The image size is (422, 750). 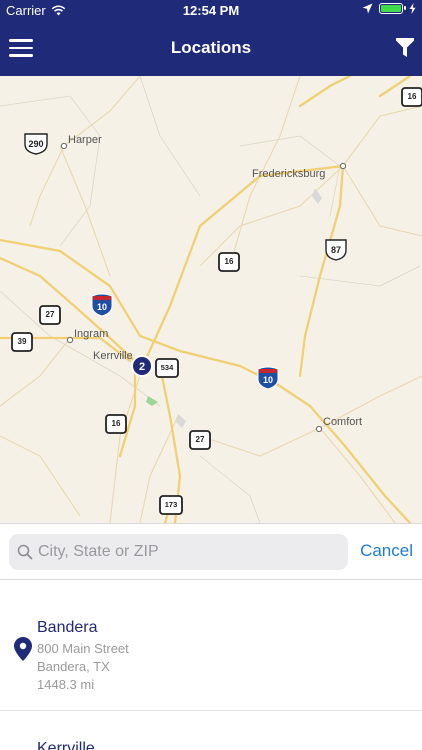 I want to click on map-label-fredericksburg: Fredericksburg, so click(x=288, y=174).